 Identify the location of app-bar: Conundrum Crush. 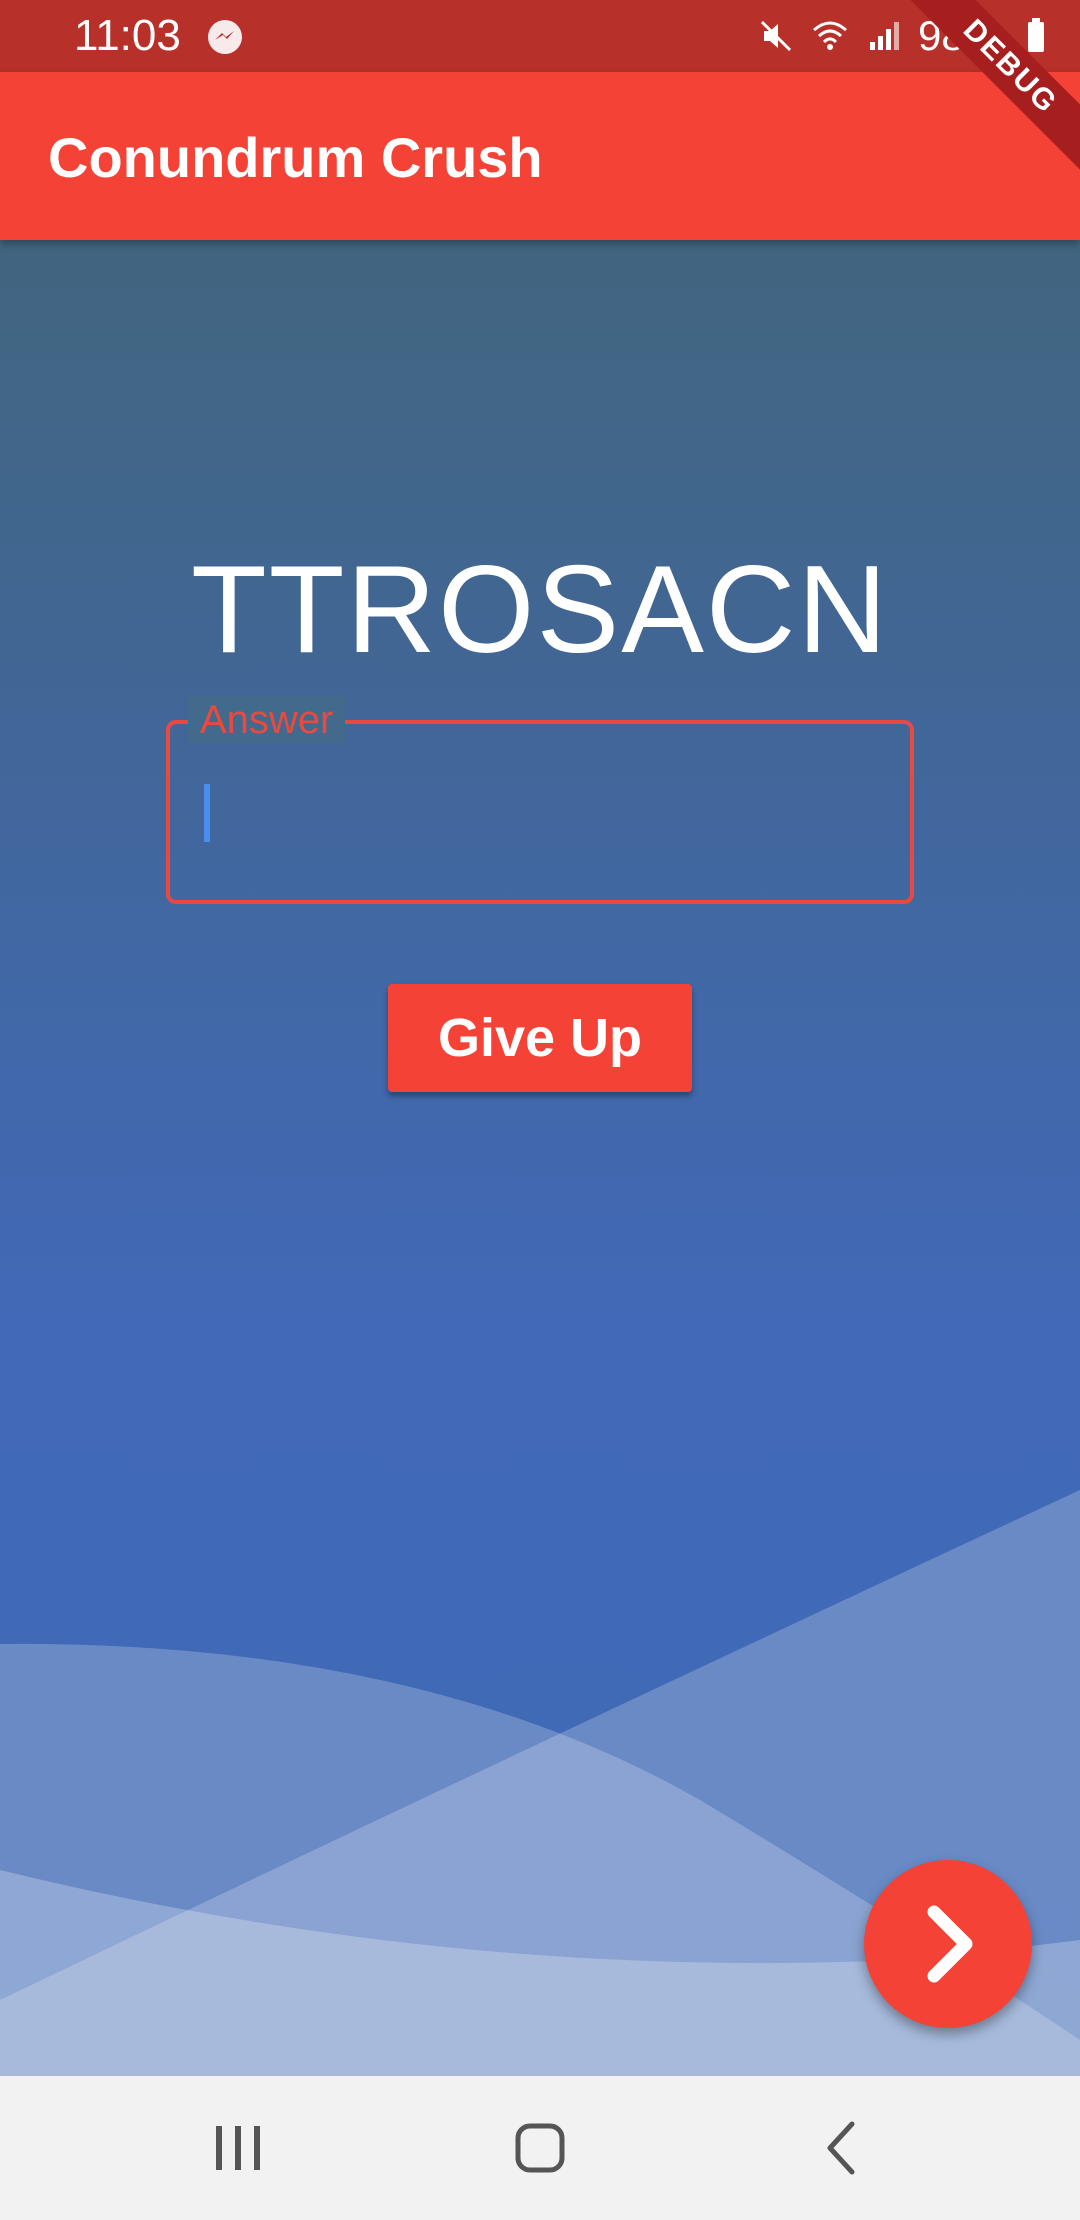
(540, 156).